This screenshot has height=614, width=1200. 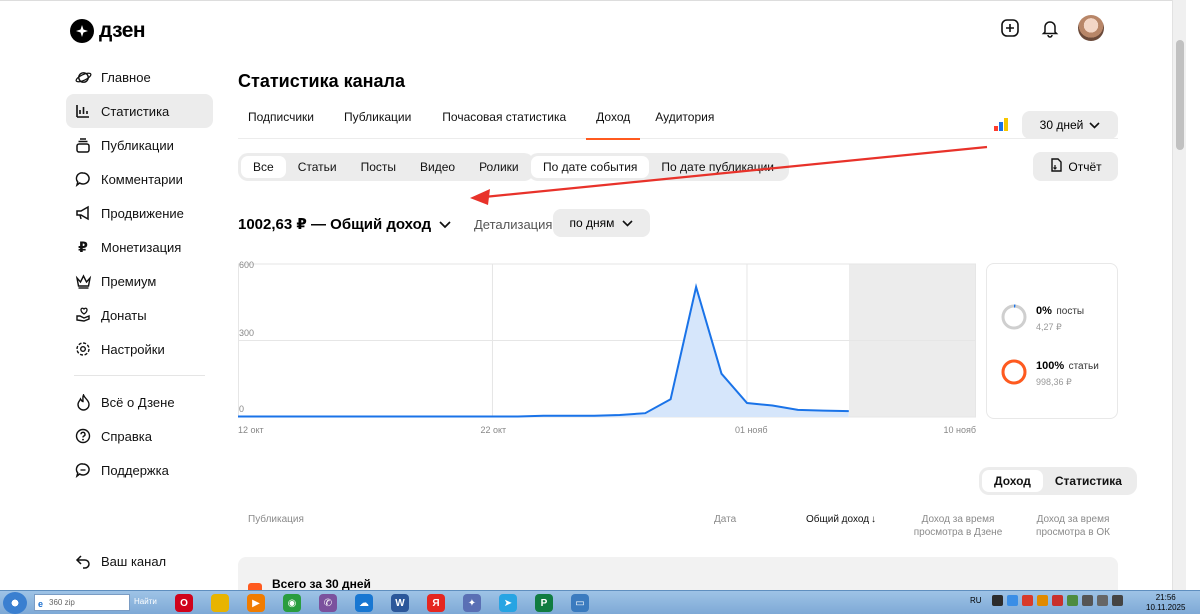 What do you see at coordinates (62, 602) in the screenshot?
I see `taskbar-search-text: 360 zip` at bounding box center [62, 602].